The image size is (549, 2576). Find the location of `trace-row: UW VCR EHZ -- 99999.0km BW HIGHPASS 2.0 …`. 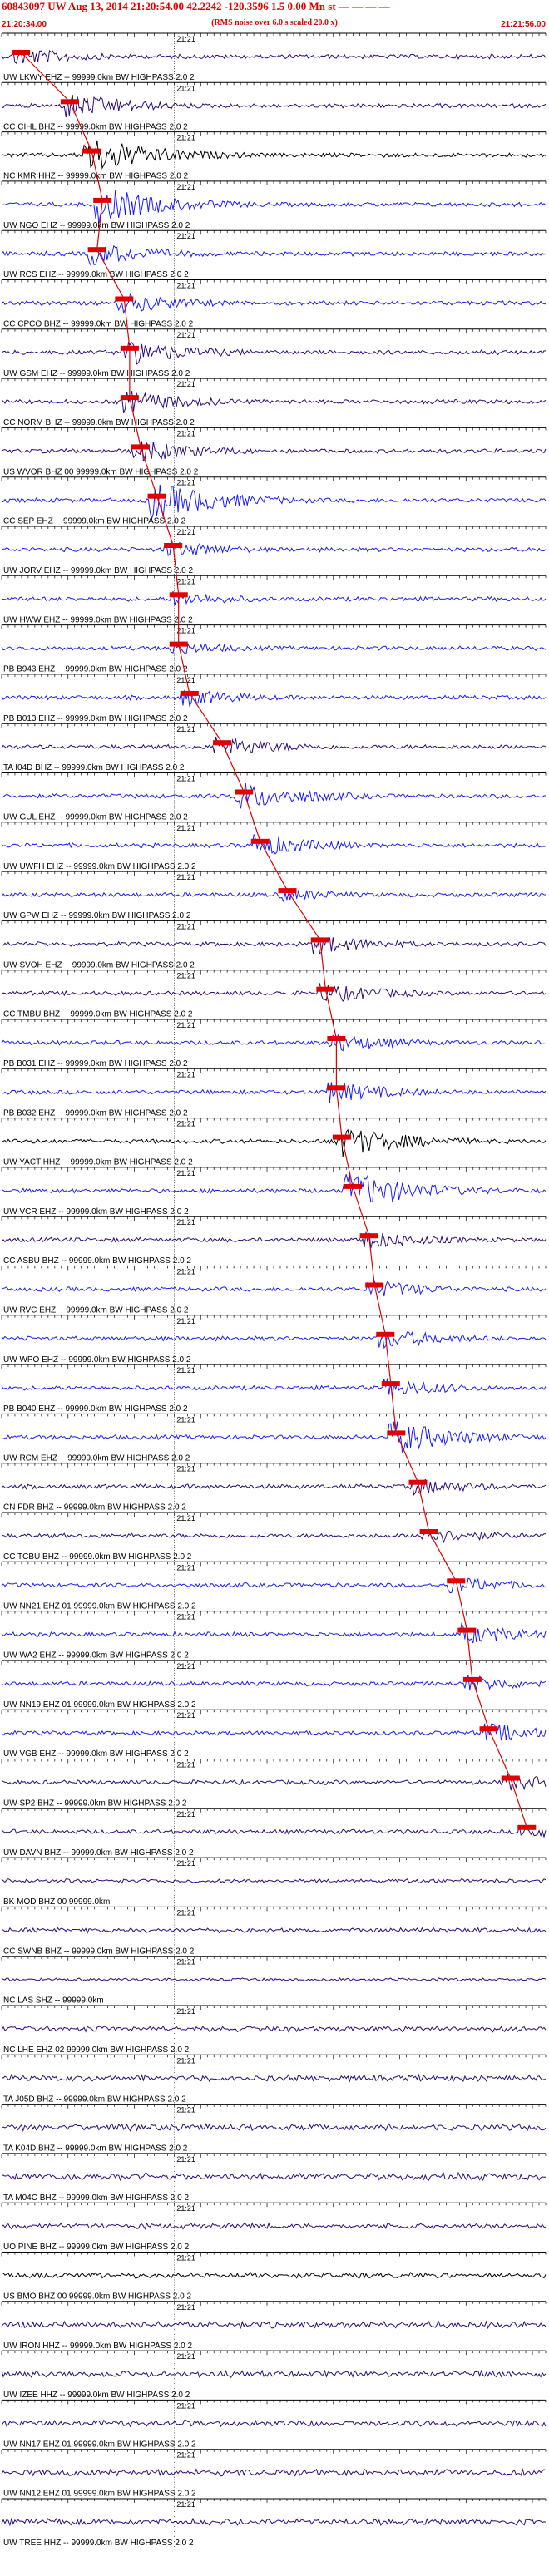

trace-row: UW VCR EHZ -- 99999.0km BW HIGHPASS 2.0 … is located at coordinates (274, 1192).